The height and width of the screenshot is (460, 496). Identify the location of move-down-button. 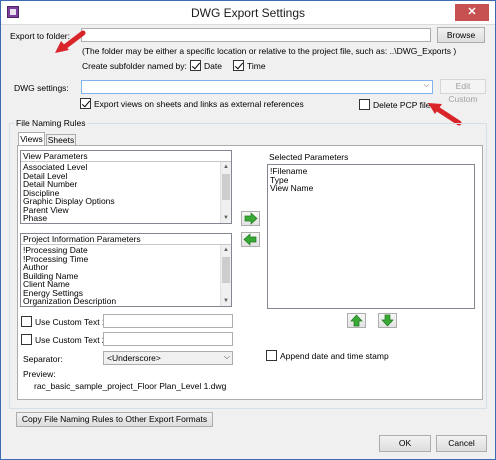
(387, 320).